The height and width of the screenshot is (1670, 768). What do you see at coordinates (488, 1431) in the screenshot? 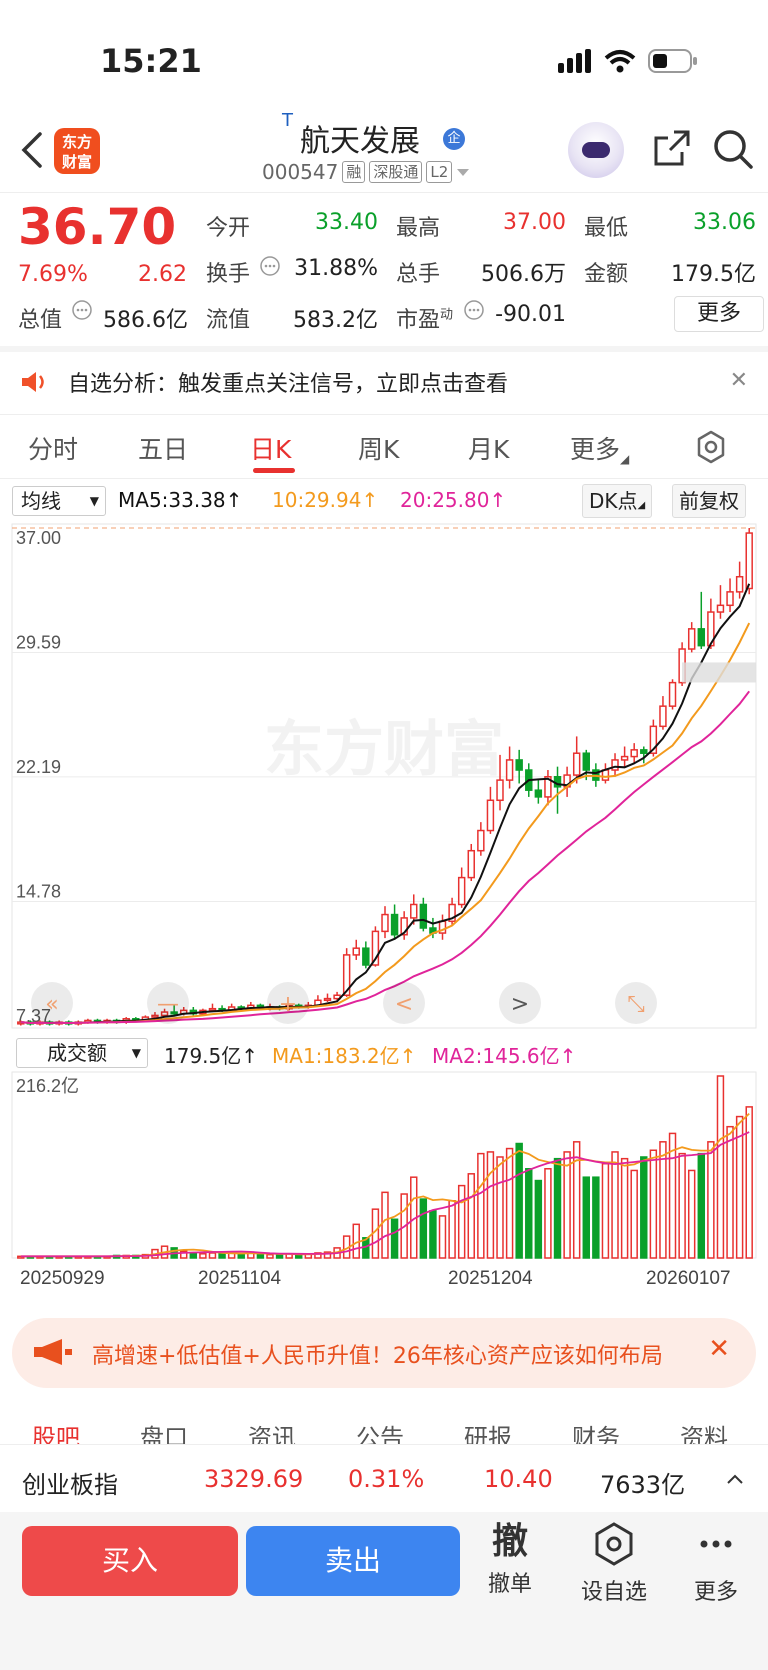
I see `tab-research: 研报` at bounding box center [488, 1431].